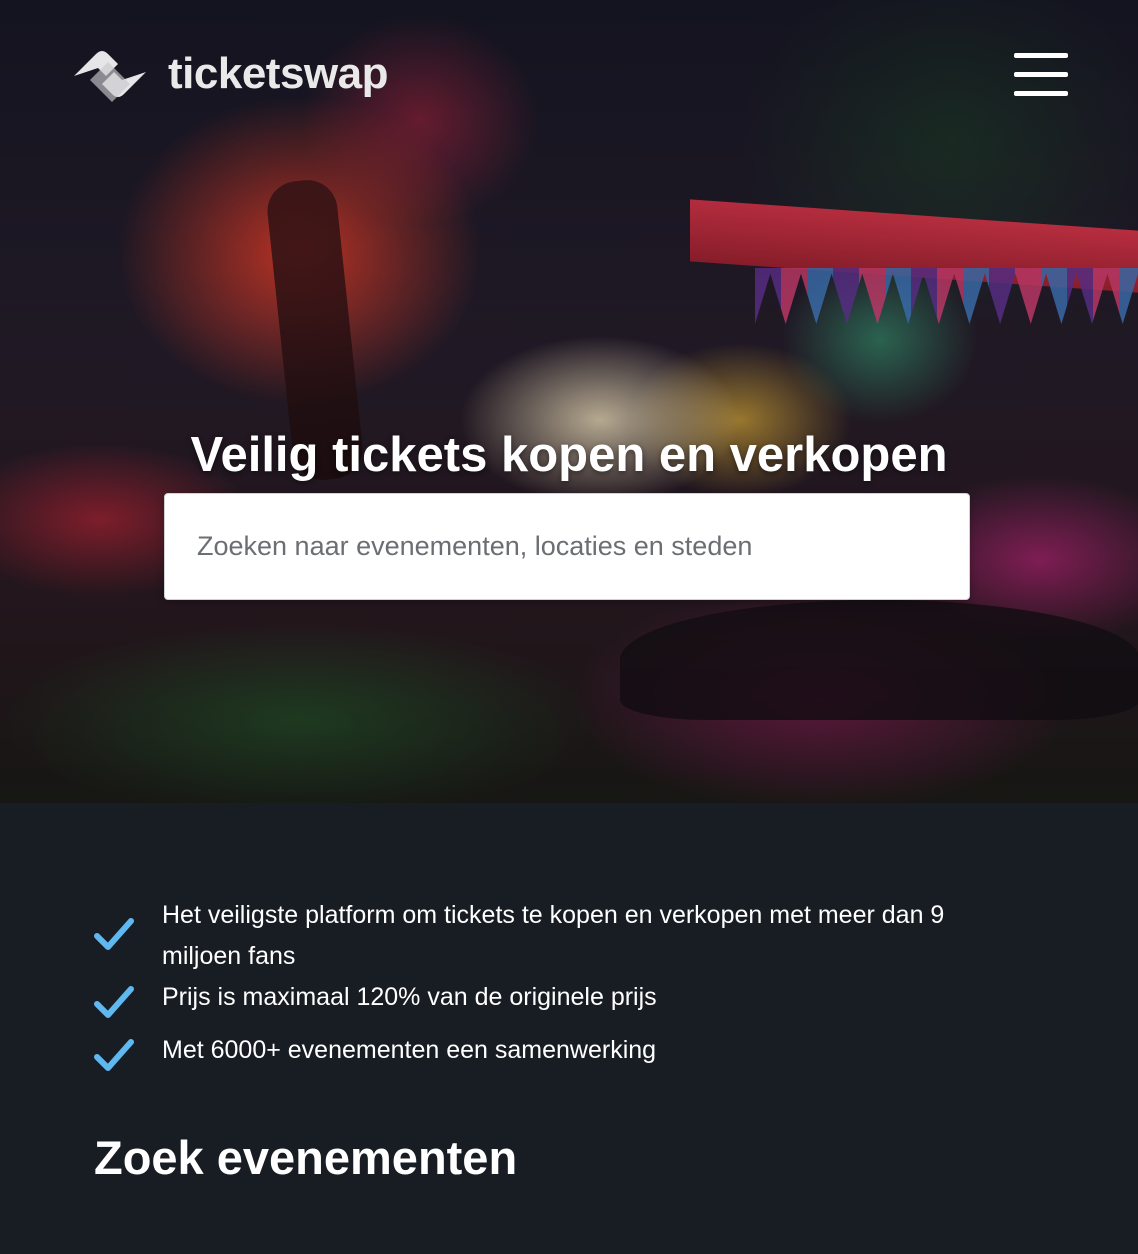  I want to click on search-input, so click(567, 546).